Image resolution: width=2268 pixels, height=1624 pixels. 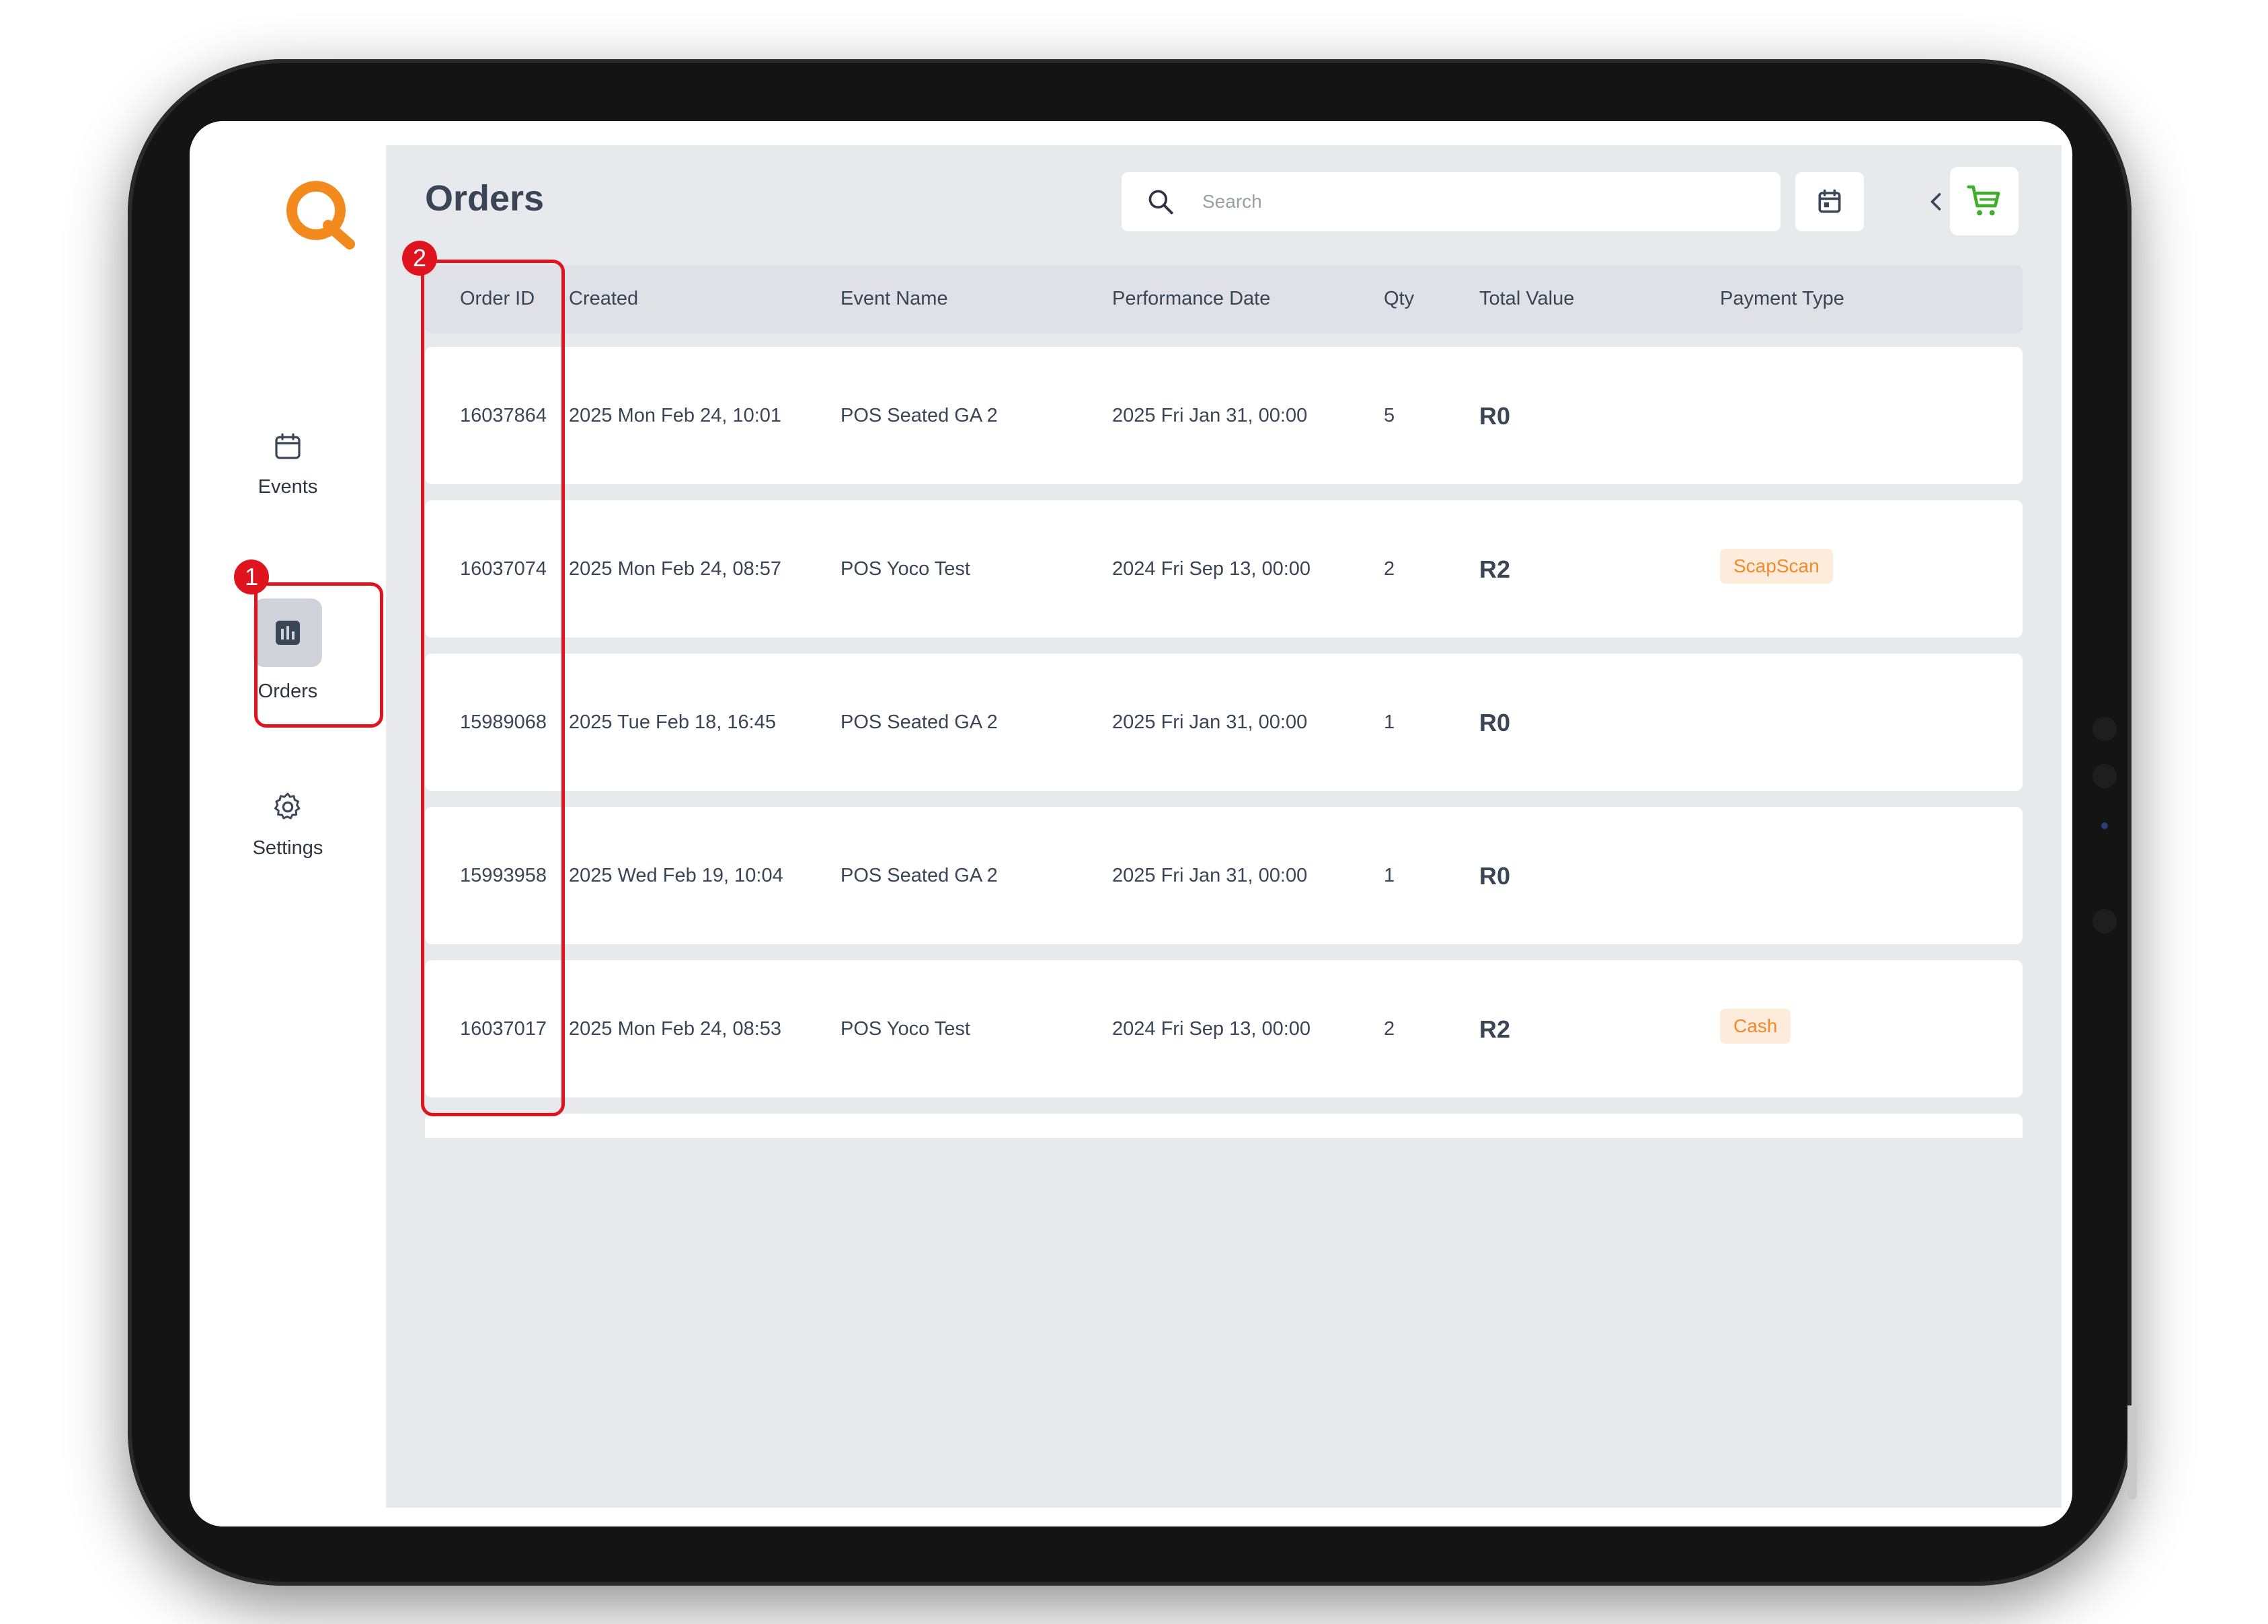 I want to click on sidebar: Events Orders Settings, so click(x=288, y=823).